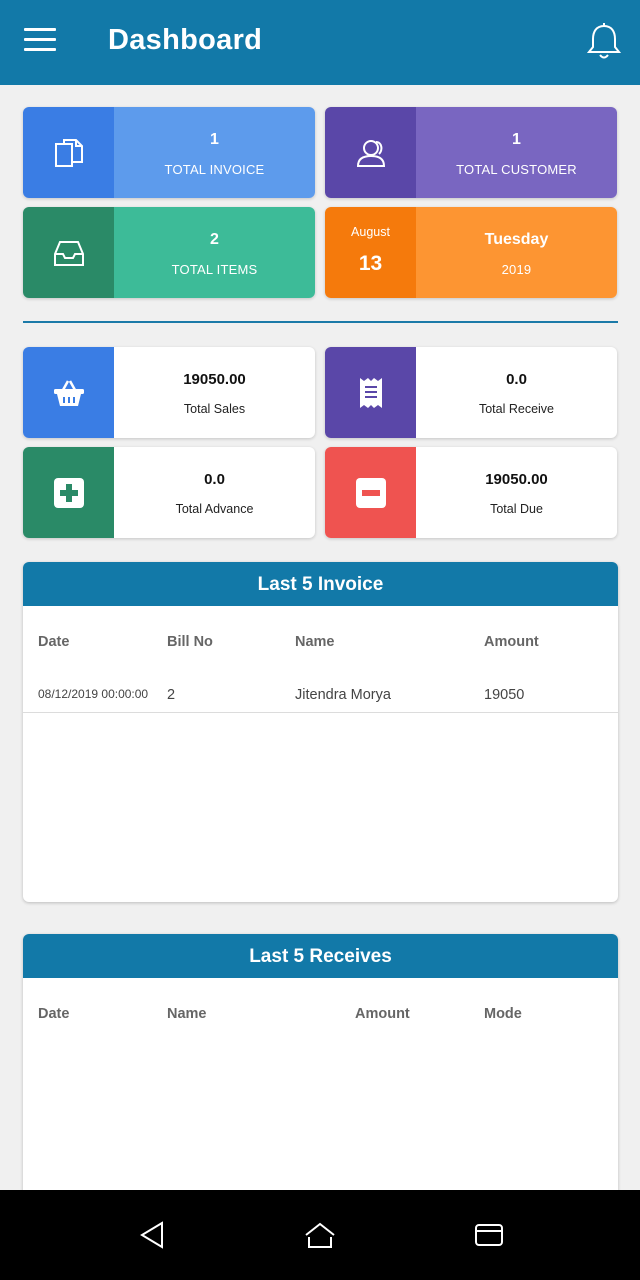 The height and width of the screenshot is (1280, 640). What do you see at coordinates (516, 139) in the screenshot?
I see `total-customer-value: 1` at bounding box center [516, 139].